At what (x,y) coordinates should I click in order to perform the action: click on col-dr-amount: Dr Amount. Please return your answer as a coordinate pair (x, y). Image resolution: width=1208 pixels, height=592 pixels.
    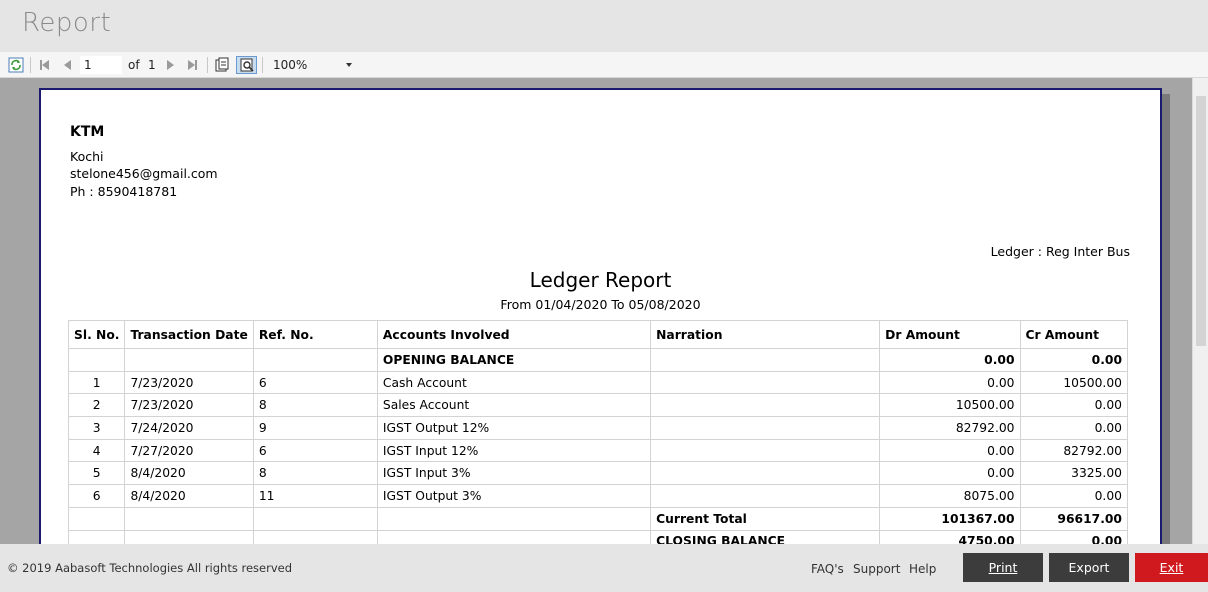
    Looking at the image, I should click on (950, 334).